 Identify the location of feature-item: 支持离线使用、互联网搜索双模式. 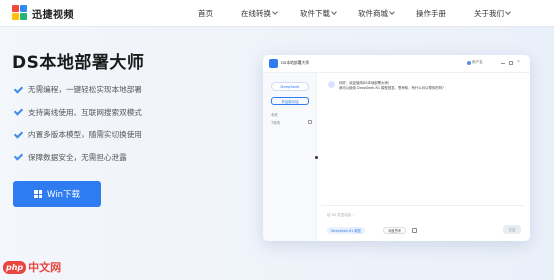
(77, 112).